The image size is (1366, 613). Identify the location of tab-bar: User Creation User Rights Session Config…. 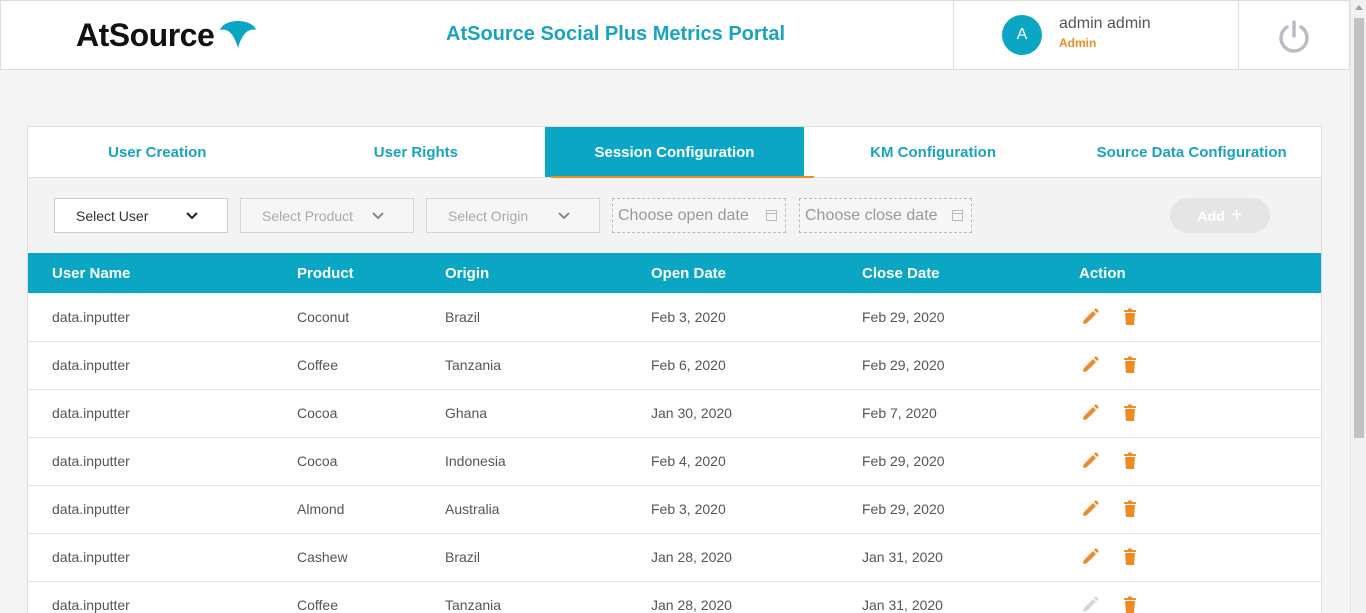
(674, 152).